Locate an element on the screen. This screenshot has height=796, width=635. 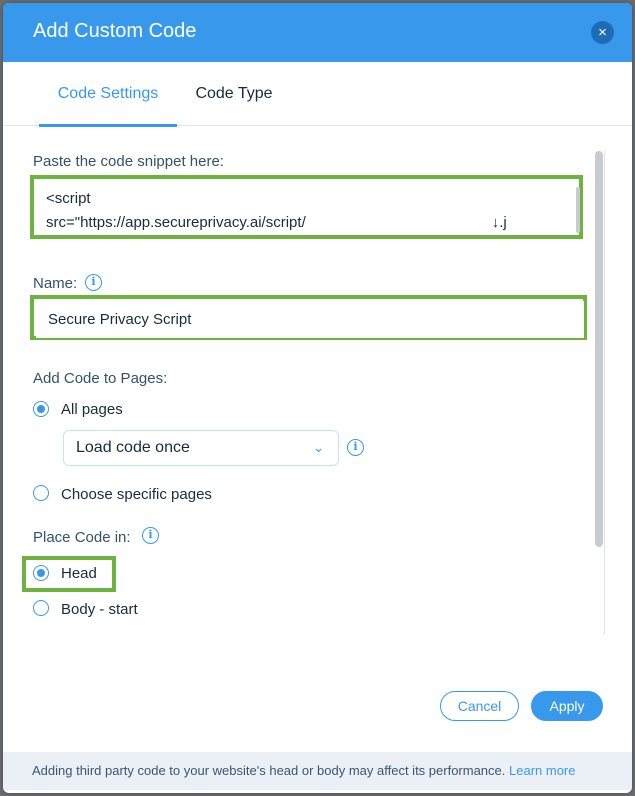
cancel-button: Cancel is located at coordinates (479, 706).